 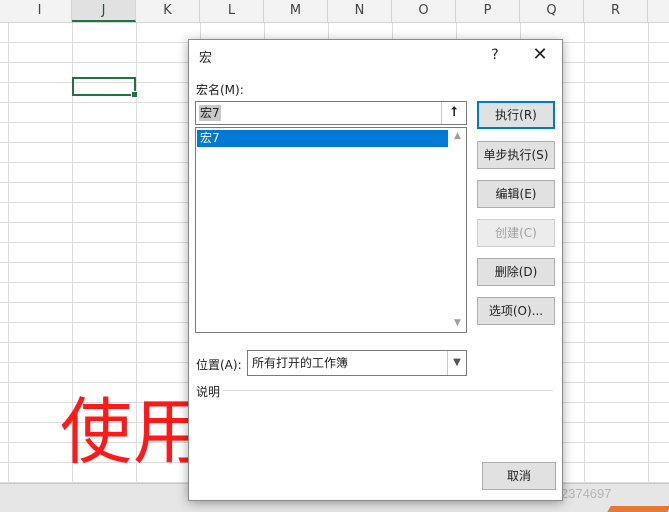 What do you see at coordinates (206, 58) in the screenshot?
I see `dialog-title: 宏` at bounding box center [206, 58].